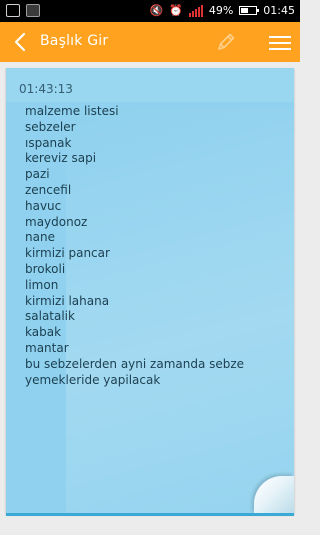  Describe the element at coordinates (195, 10) in the screenshot. I see `signal-icon` at that location.